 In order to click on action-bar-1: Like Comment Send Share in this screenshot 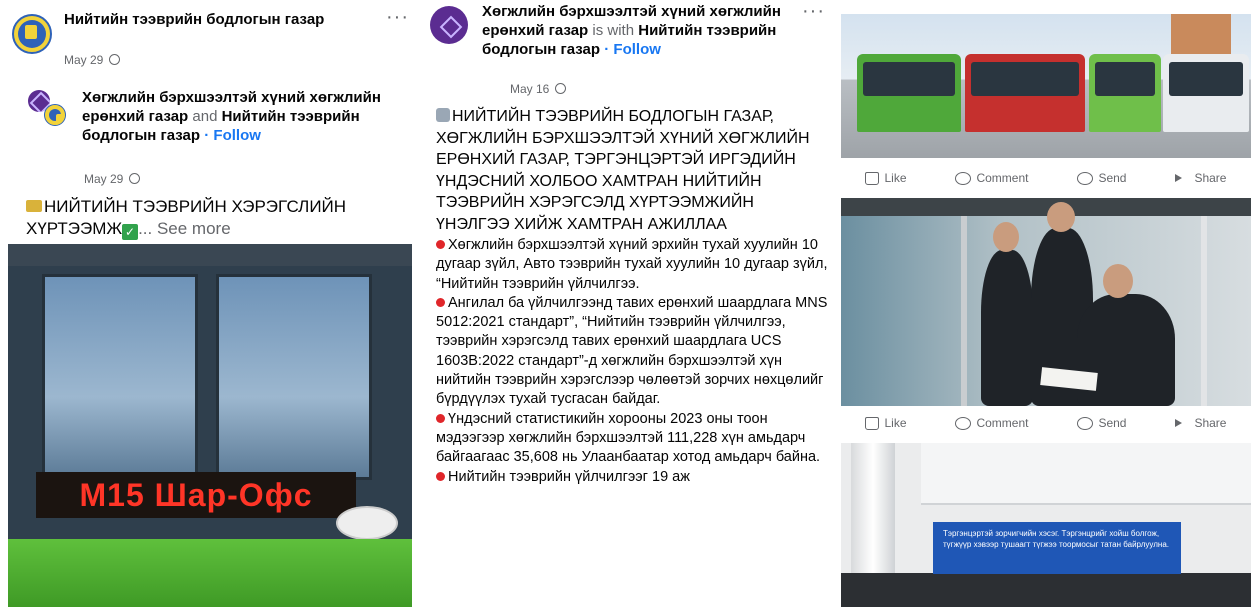, I will do `click(1046, 178)`.